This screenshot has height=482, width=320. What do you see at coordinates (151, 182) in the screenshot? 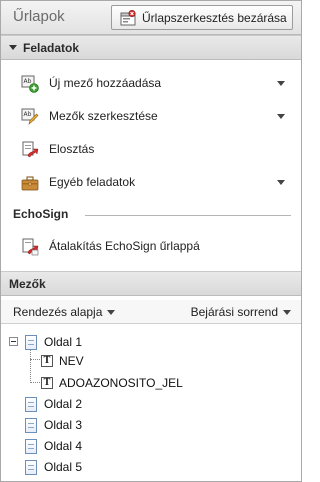
I see `task-other-tasks: Egyéb feladatok` at bounding box center [151, 182].